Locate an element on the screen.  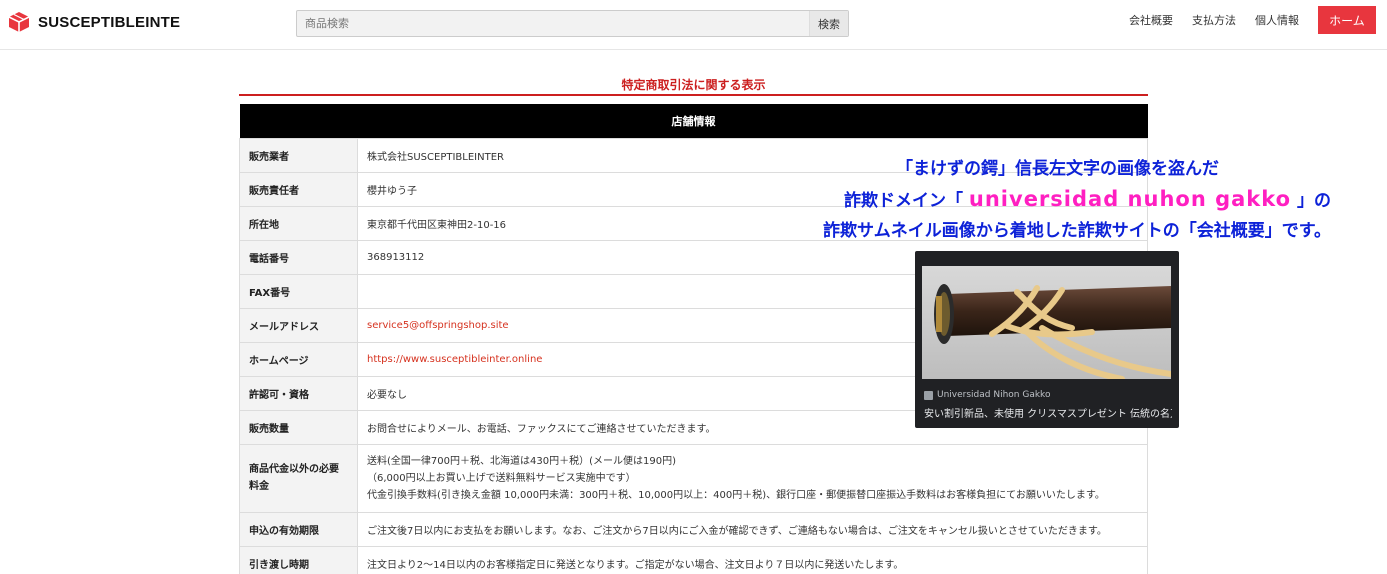
row-label: 所在地 is located at coordinates (298, 223).